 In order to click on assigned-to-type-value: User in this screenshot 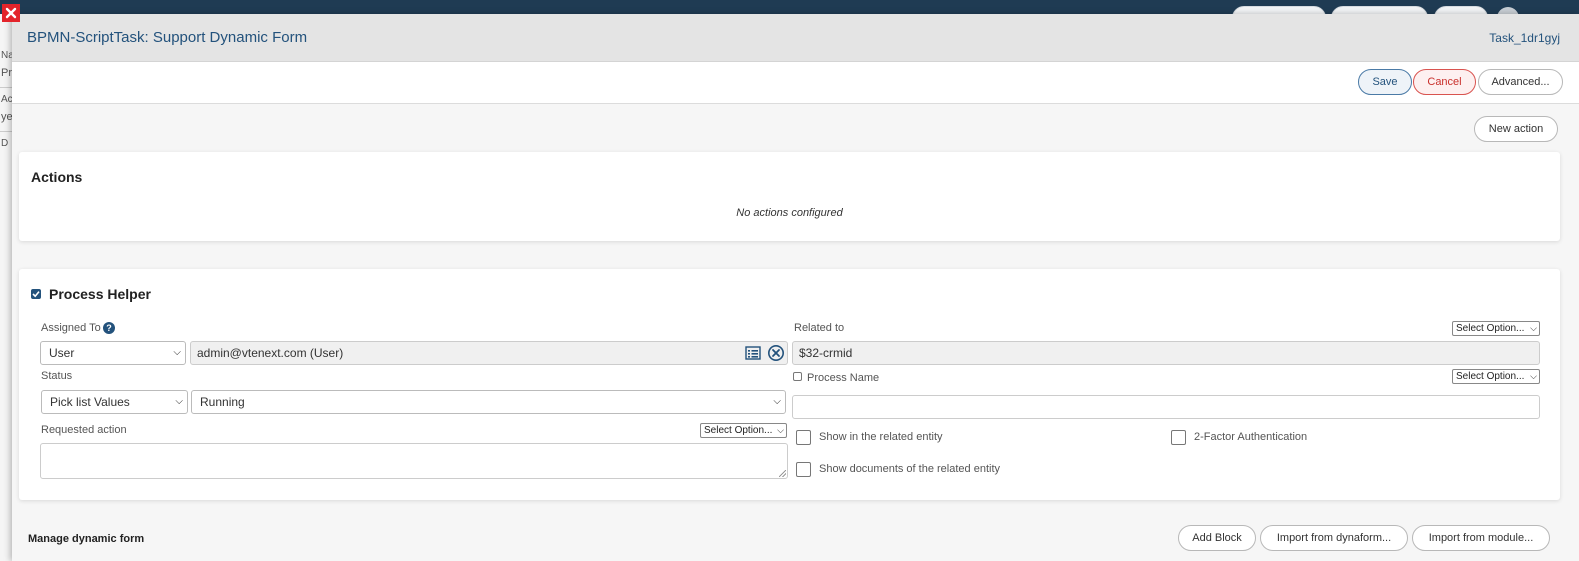, I will do `click(62, 353)`.